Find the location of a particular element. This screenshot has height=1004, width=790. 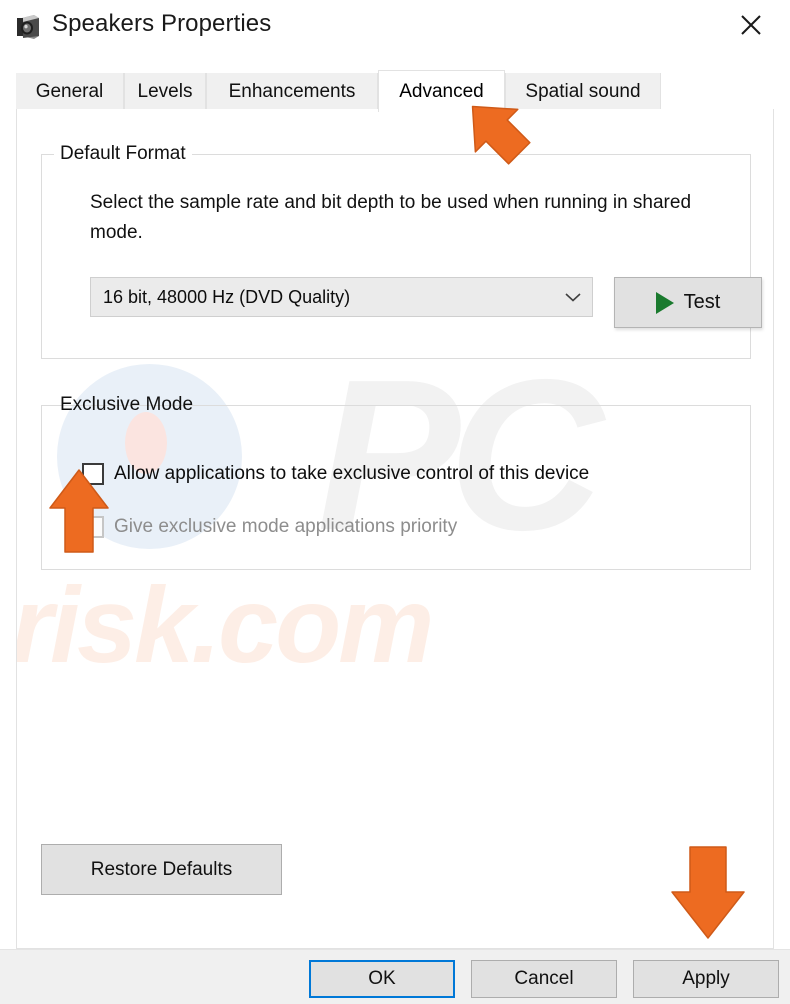

tab-advanced-label: Advanced is located at coordinates (441, 91).